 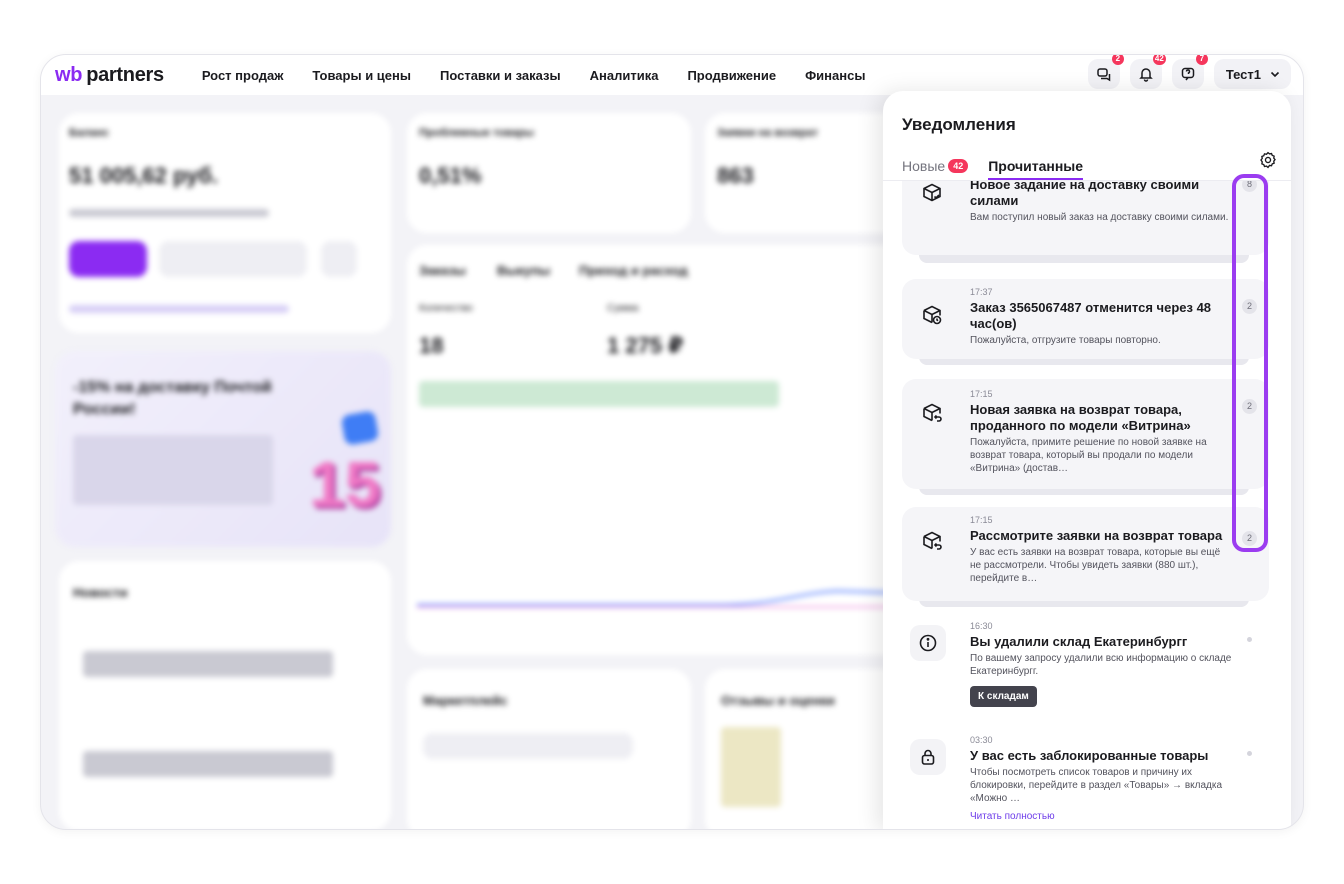 What do you see at coordinates (109, 75) in the screenshot?
I see `wb-partners-logo: wb partners` at bounding box center [109, 75].